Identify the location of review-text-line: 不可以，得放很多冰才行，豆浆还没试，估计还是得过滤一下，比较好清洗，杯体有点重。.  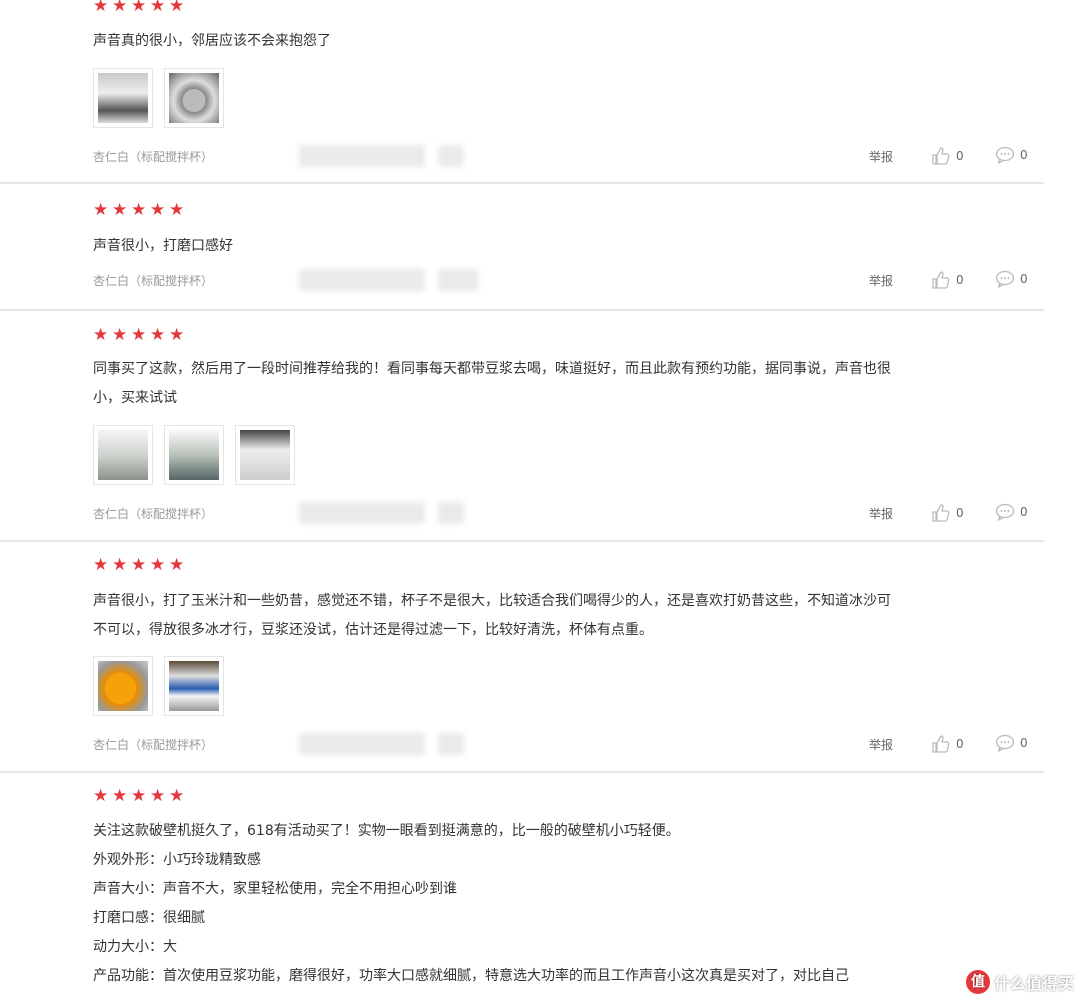
(373, 630).